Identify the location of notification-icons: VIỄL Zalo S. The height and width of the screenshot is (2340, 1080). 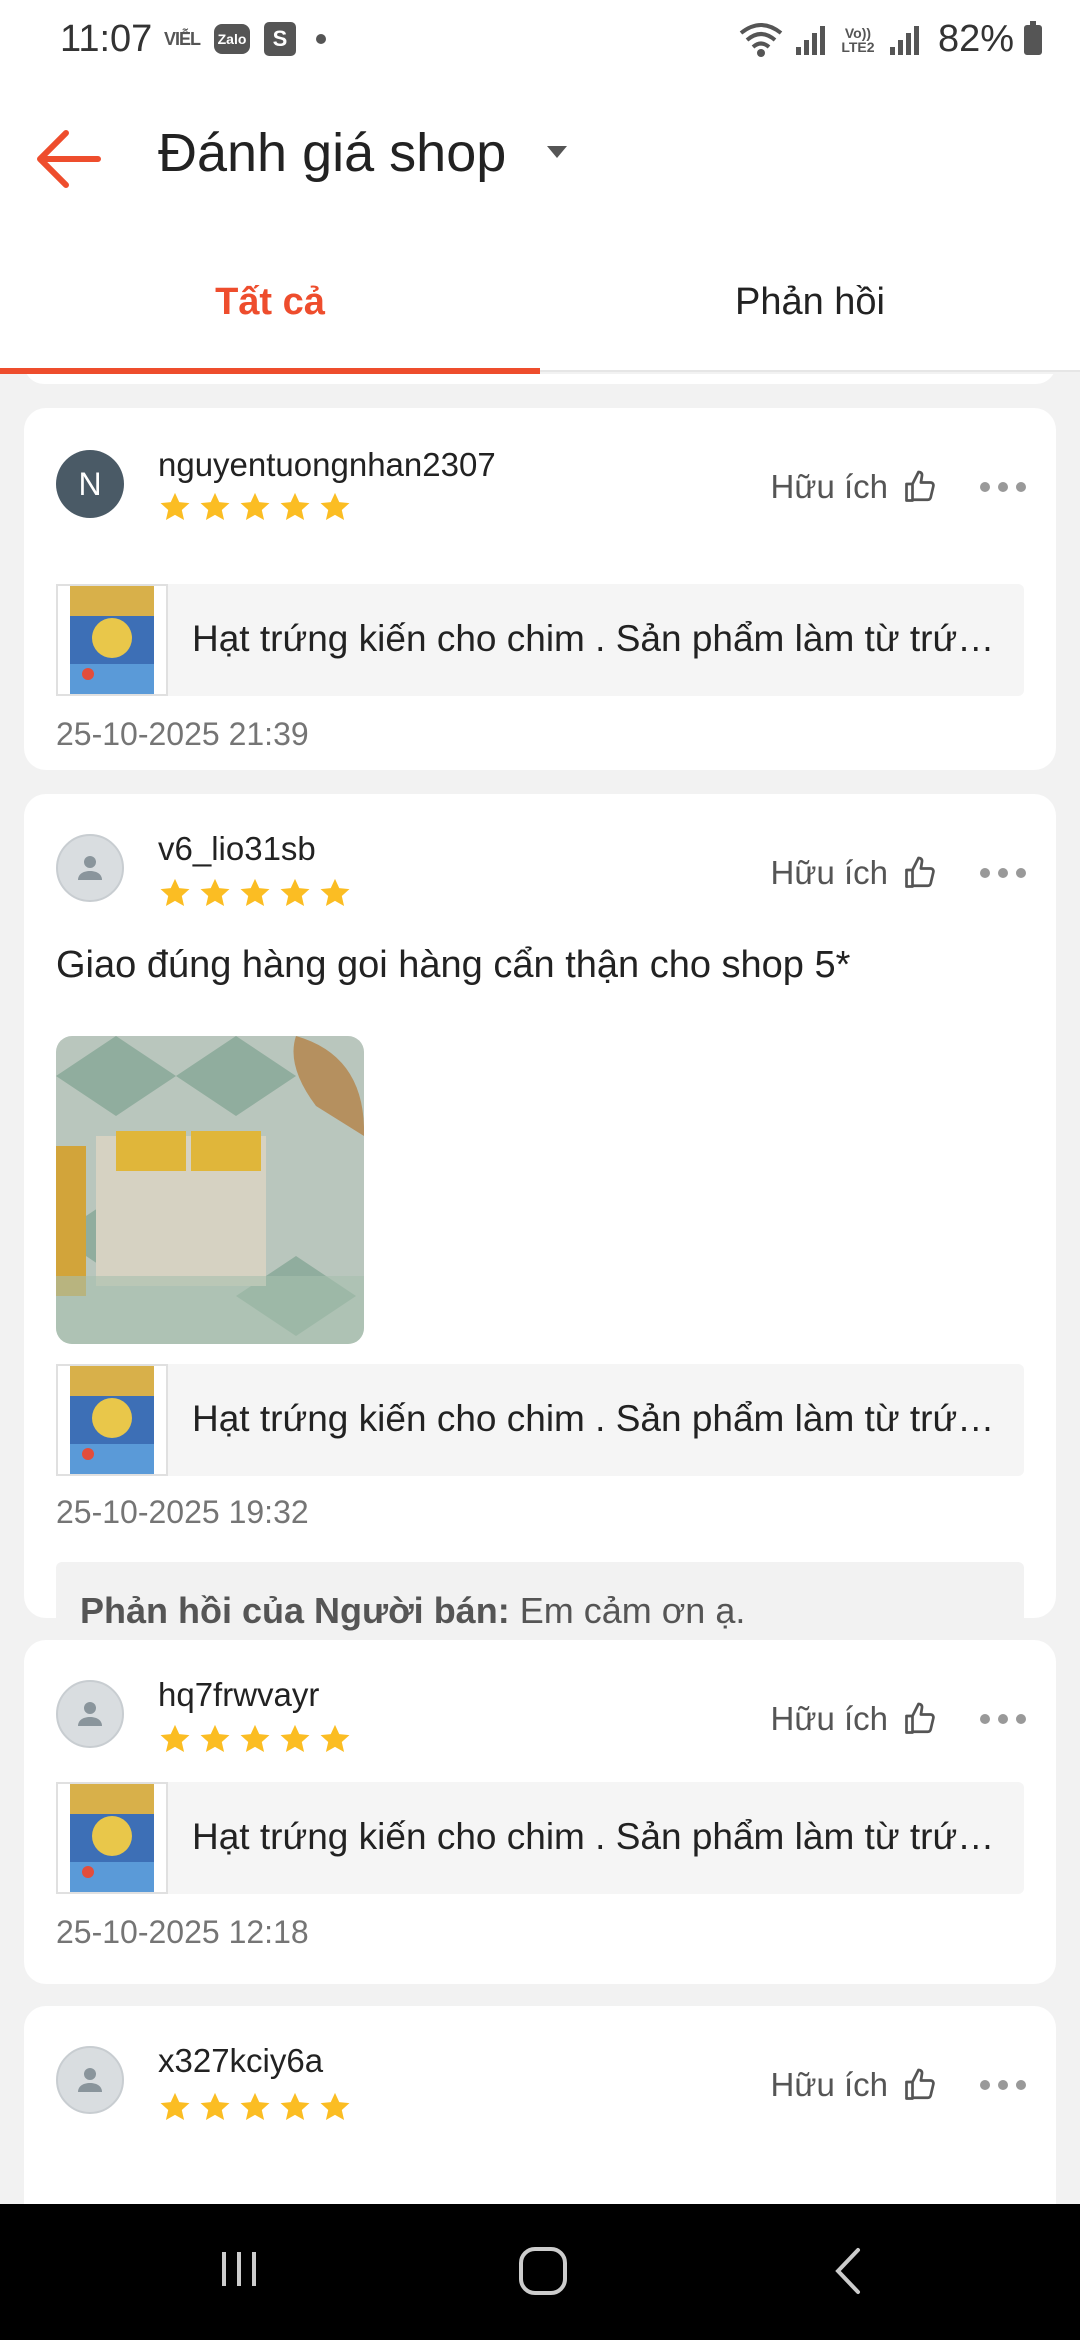
(245, 39).